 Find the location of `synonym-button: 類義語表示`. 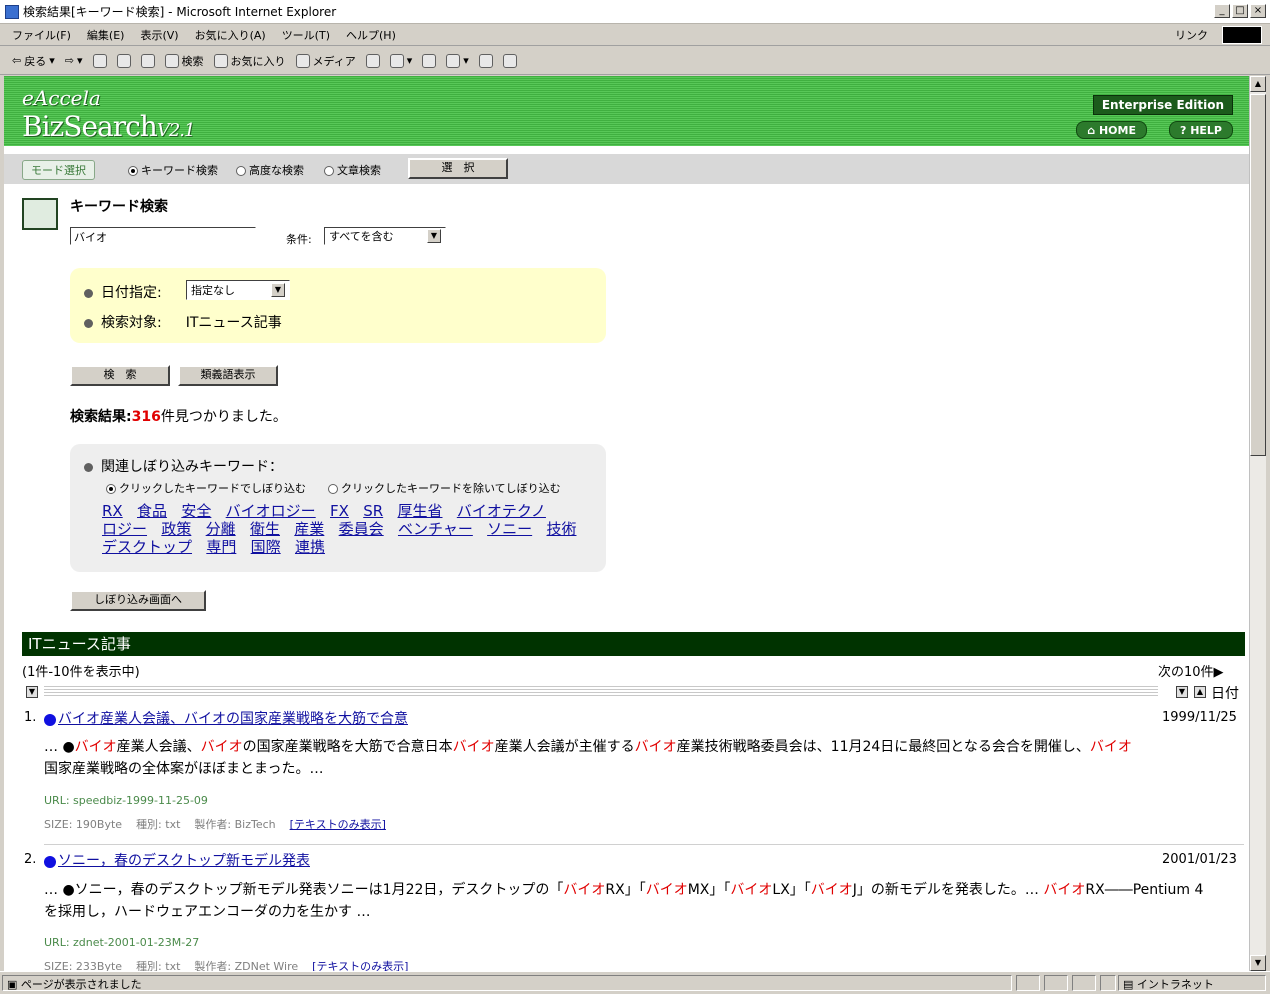

synonym-button: 類義語表示 is located at coordinates (228, 375).